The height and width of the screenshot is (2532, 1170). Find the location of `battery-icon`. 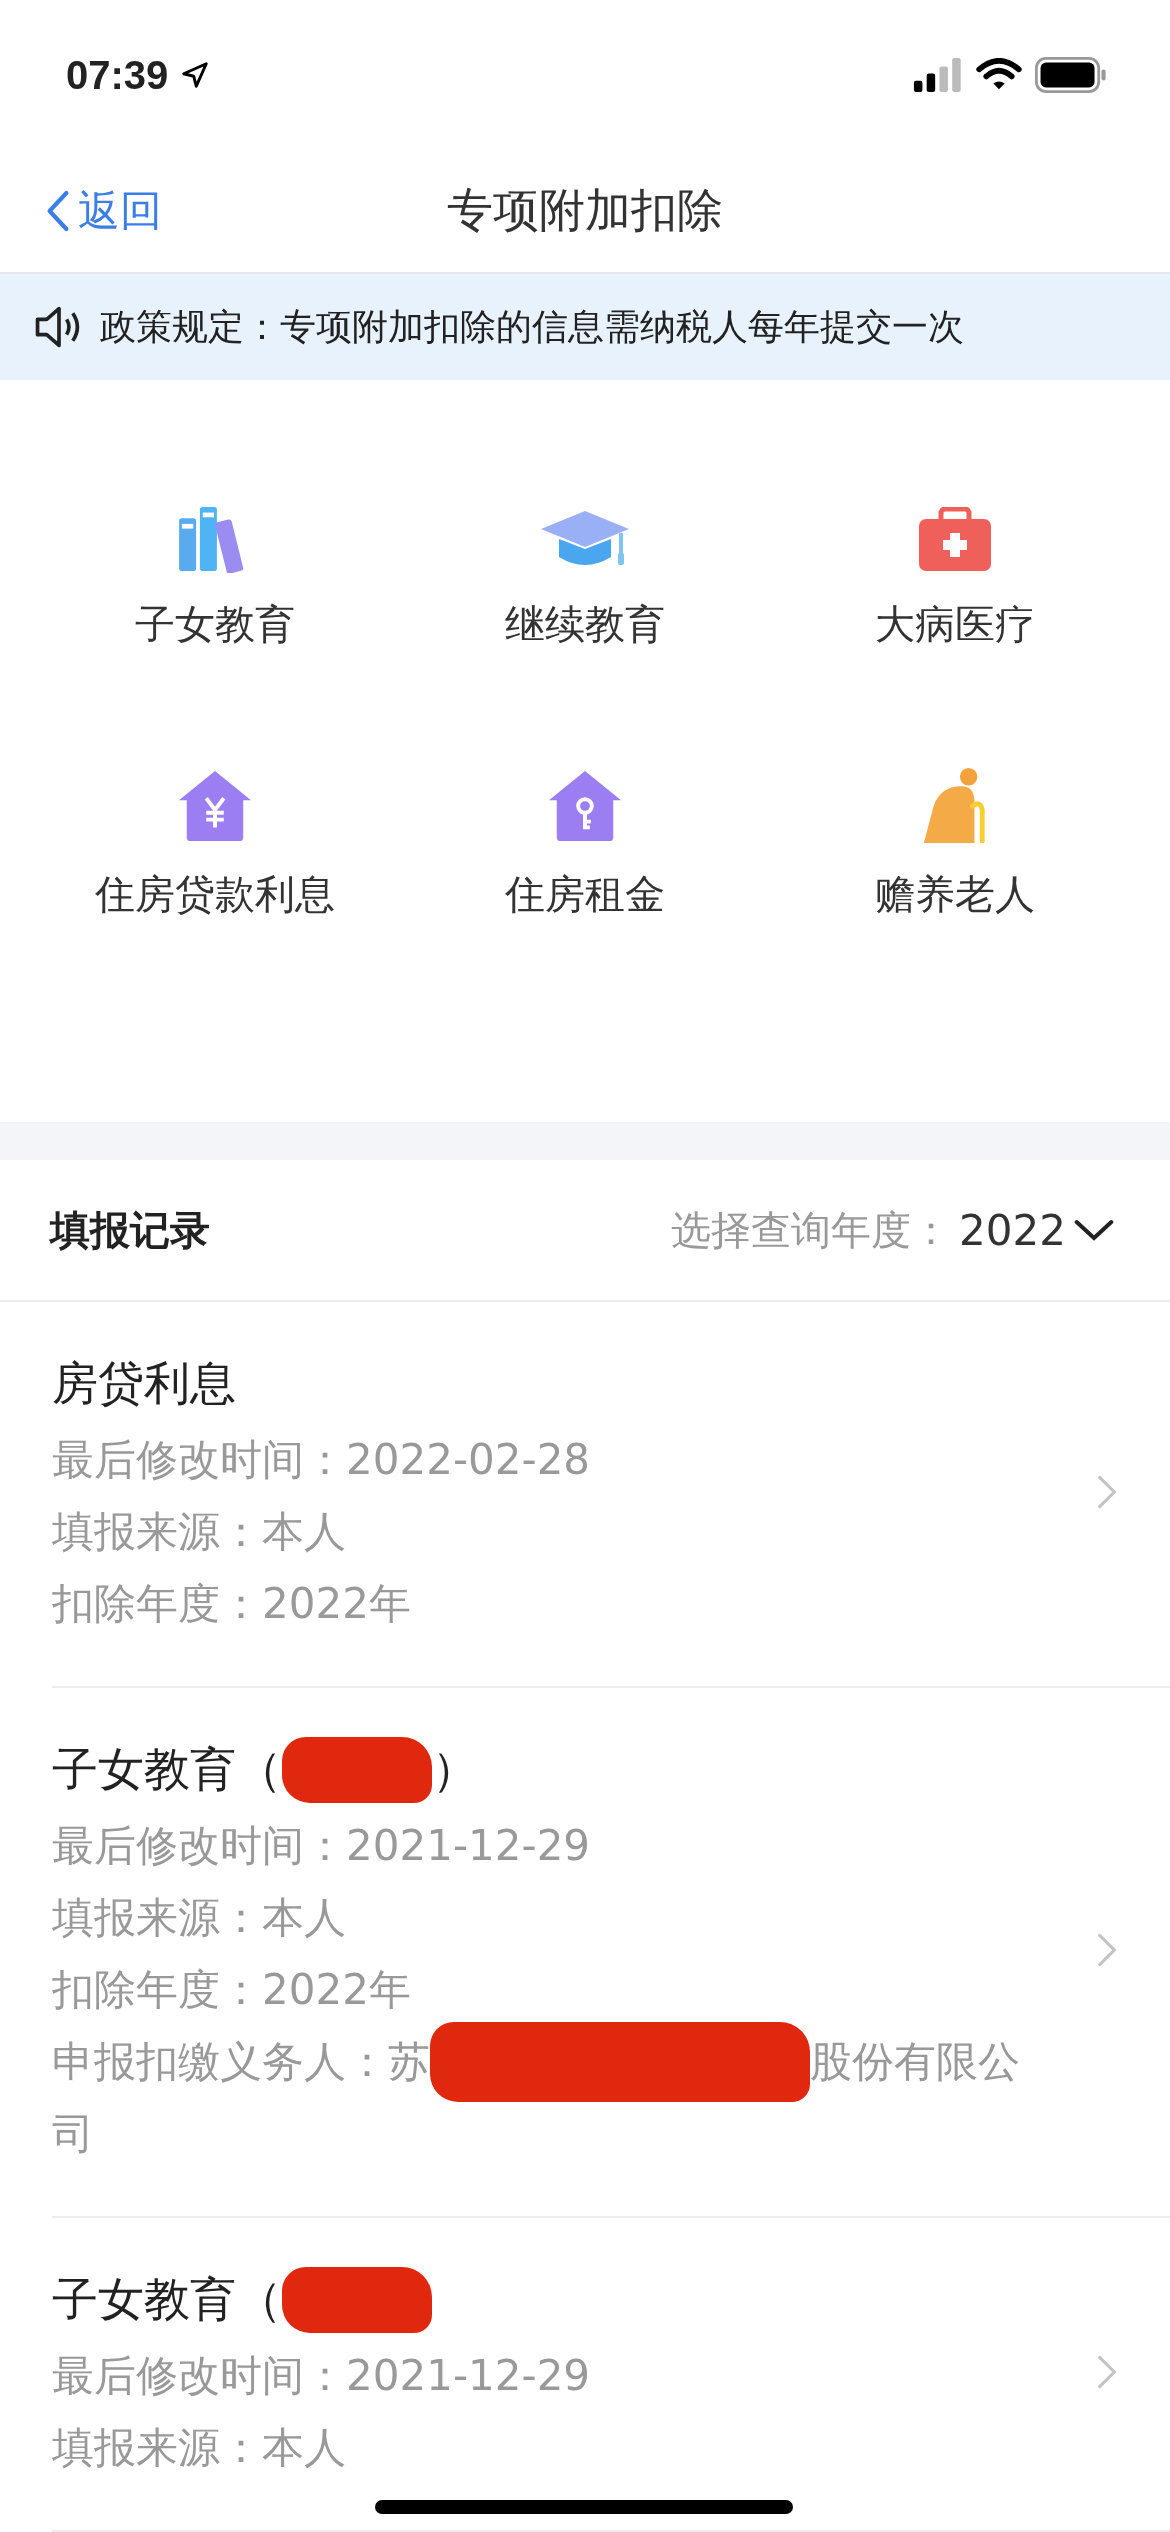

battery-icon is located at coordinates (1071, 75).